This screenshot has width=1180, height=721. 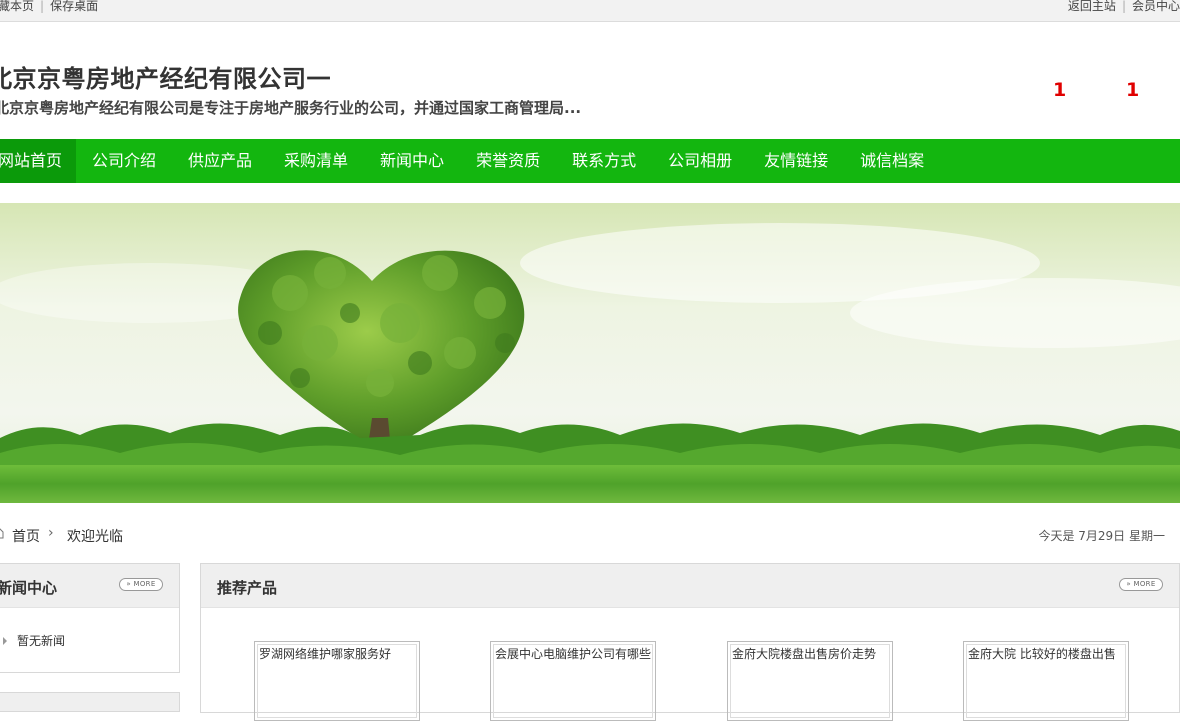 I want to click on nav-item-contact: 联系方式, so click(x=604, y=161).